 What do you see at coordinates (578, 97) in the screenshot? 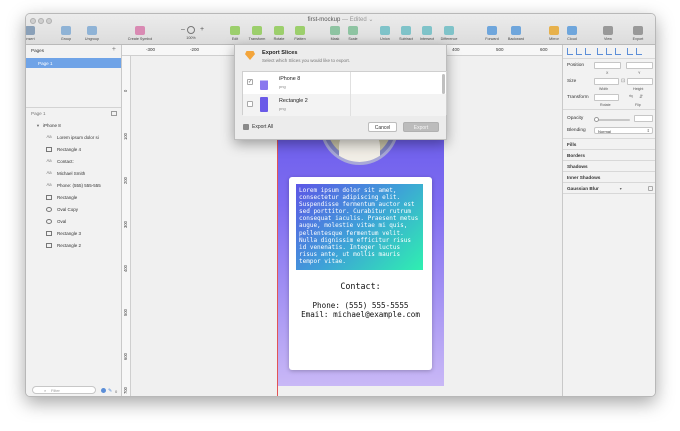
I see `transform-label: Transform` at bounding box center [578, 97].